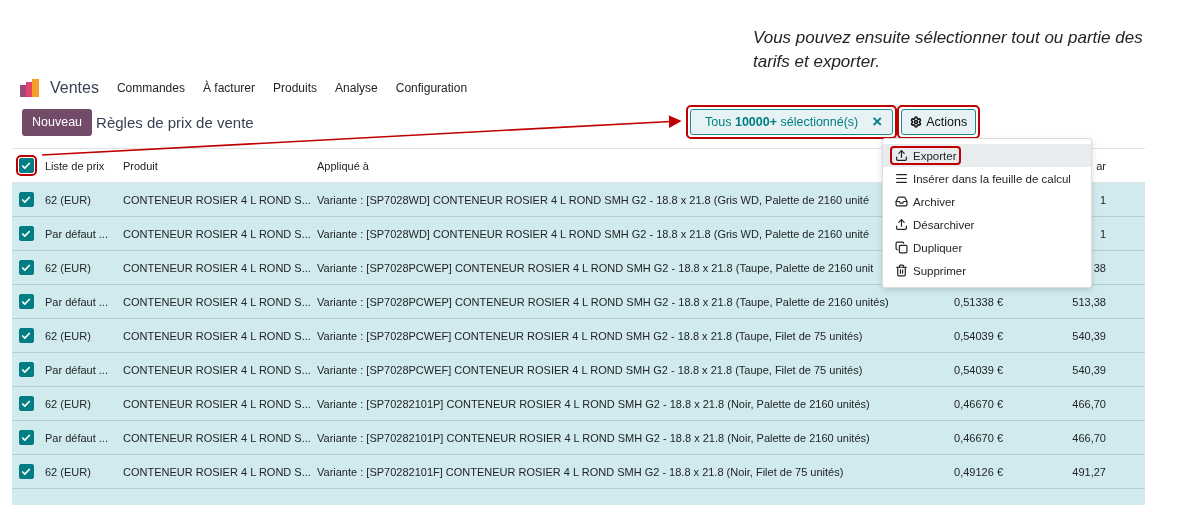  I want to click on menu-item: Dupliquer, so click(929, 247).